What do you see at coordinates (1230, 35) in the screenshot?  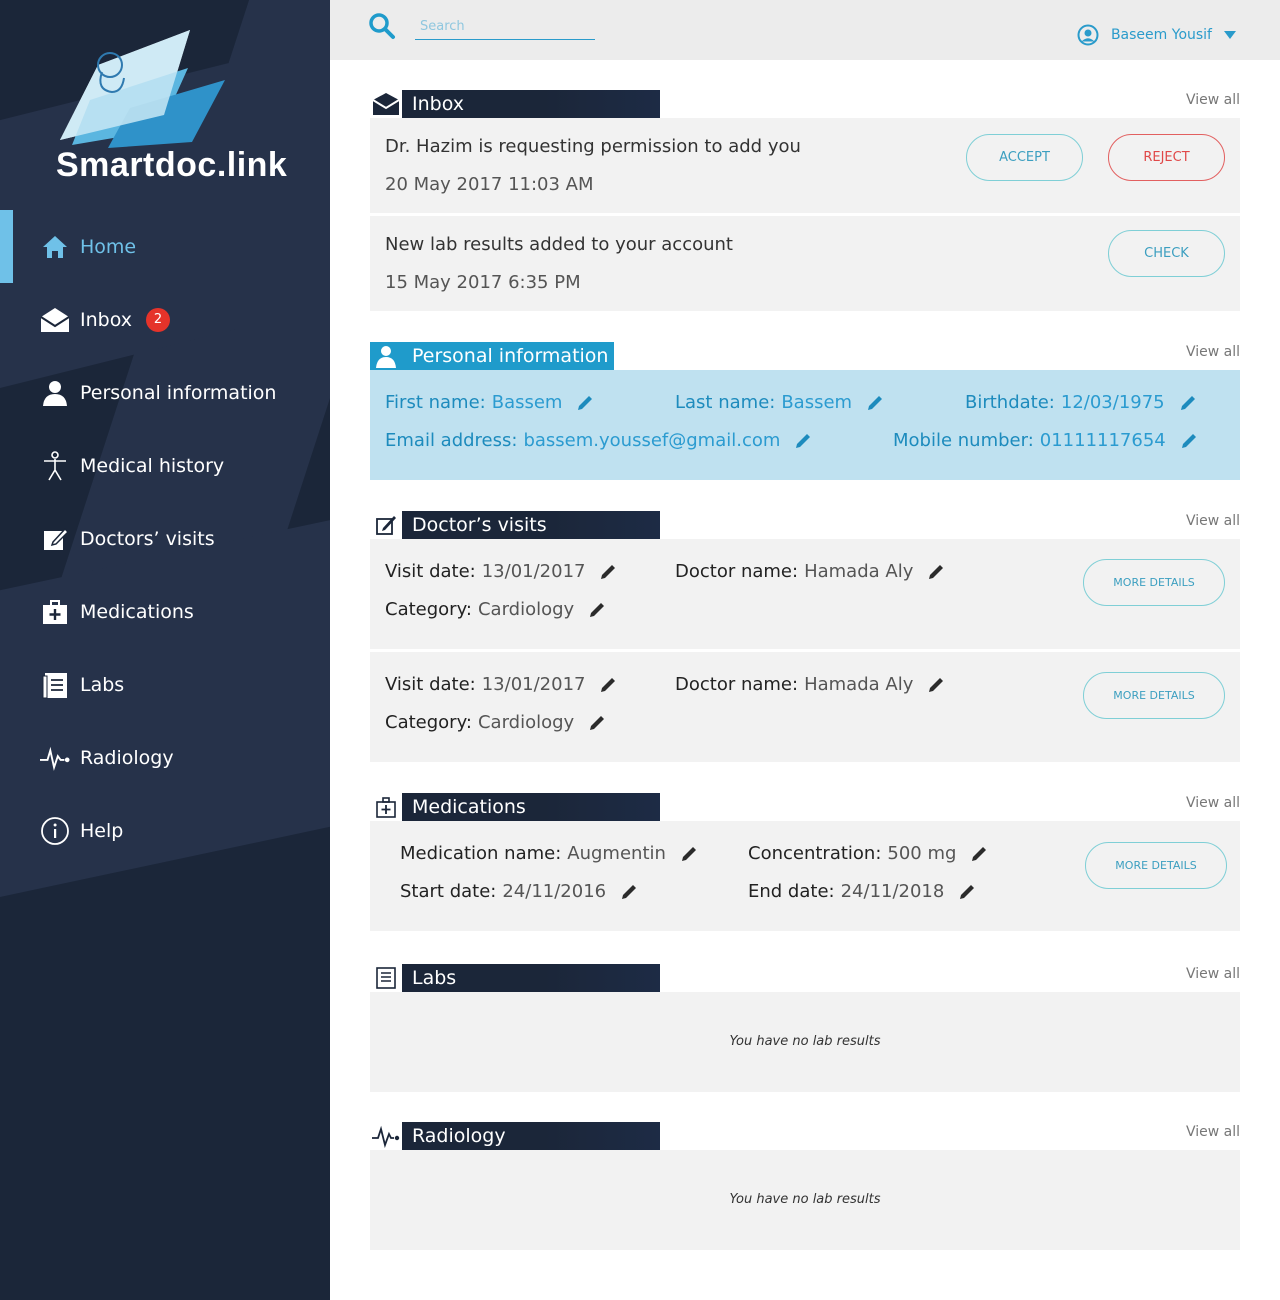 I see `chevron-down-icon` at bounding box center [1230, 35].